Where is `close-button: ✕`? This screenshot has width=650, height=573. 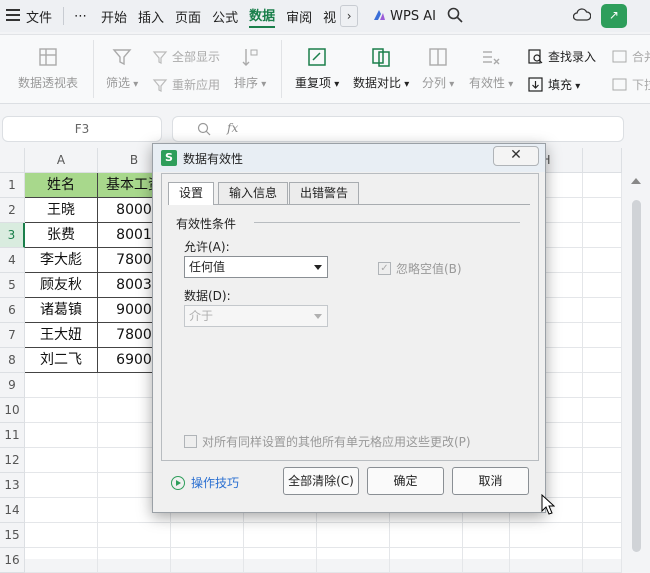 close-button: ✕ is located at coordinates (516, 156).